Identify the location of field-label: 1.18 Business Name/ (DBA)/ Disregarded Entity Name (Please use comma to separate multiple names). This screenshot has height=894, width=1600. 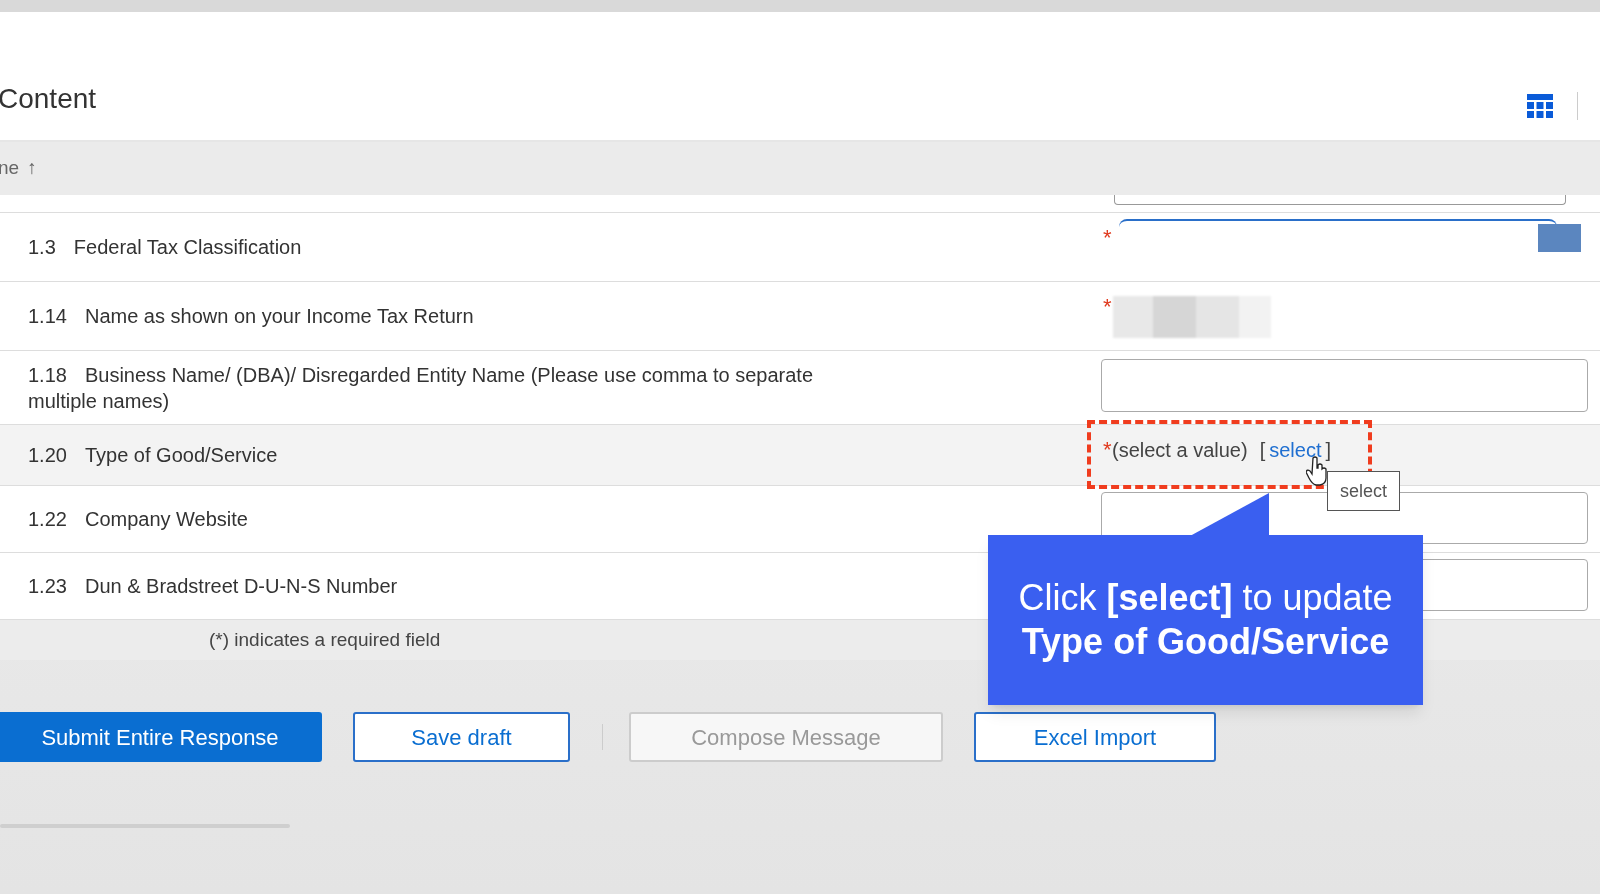
(421, 388).